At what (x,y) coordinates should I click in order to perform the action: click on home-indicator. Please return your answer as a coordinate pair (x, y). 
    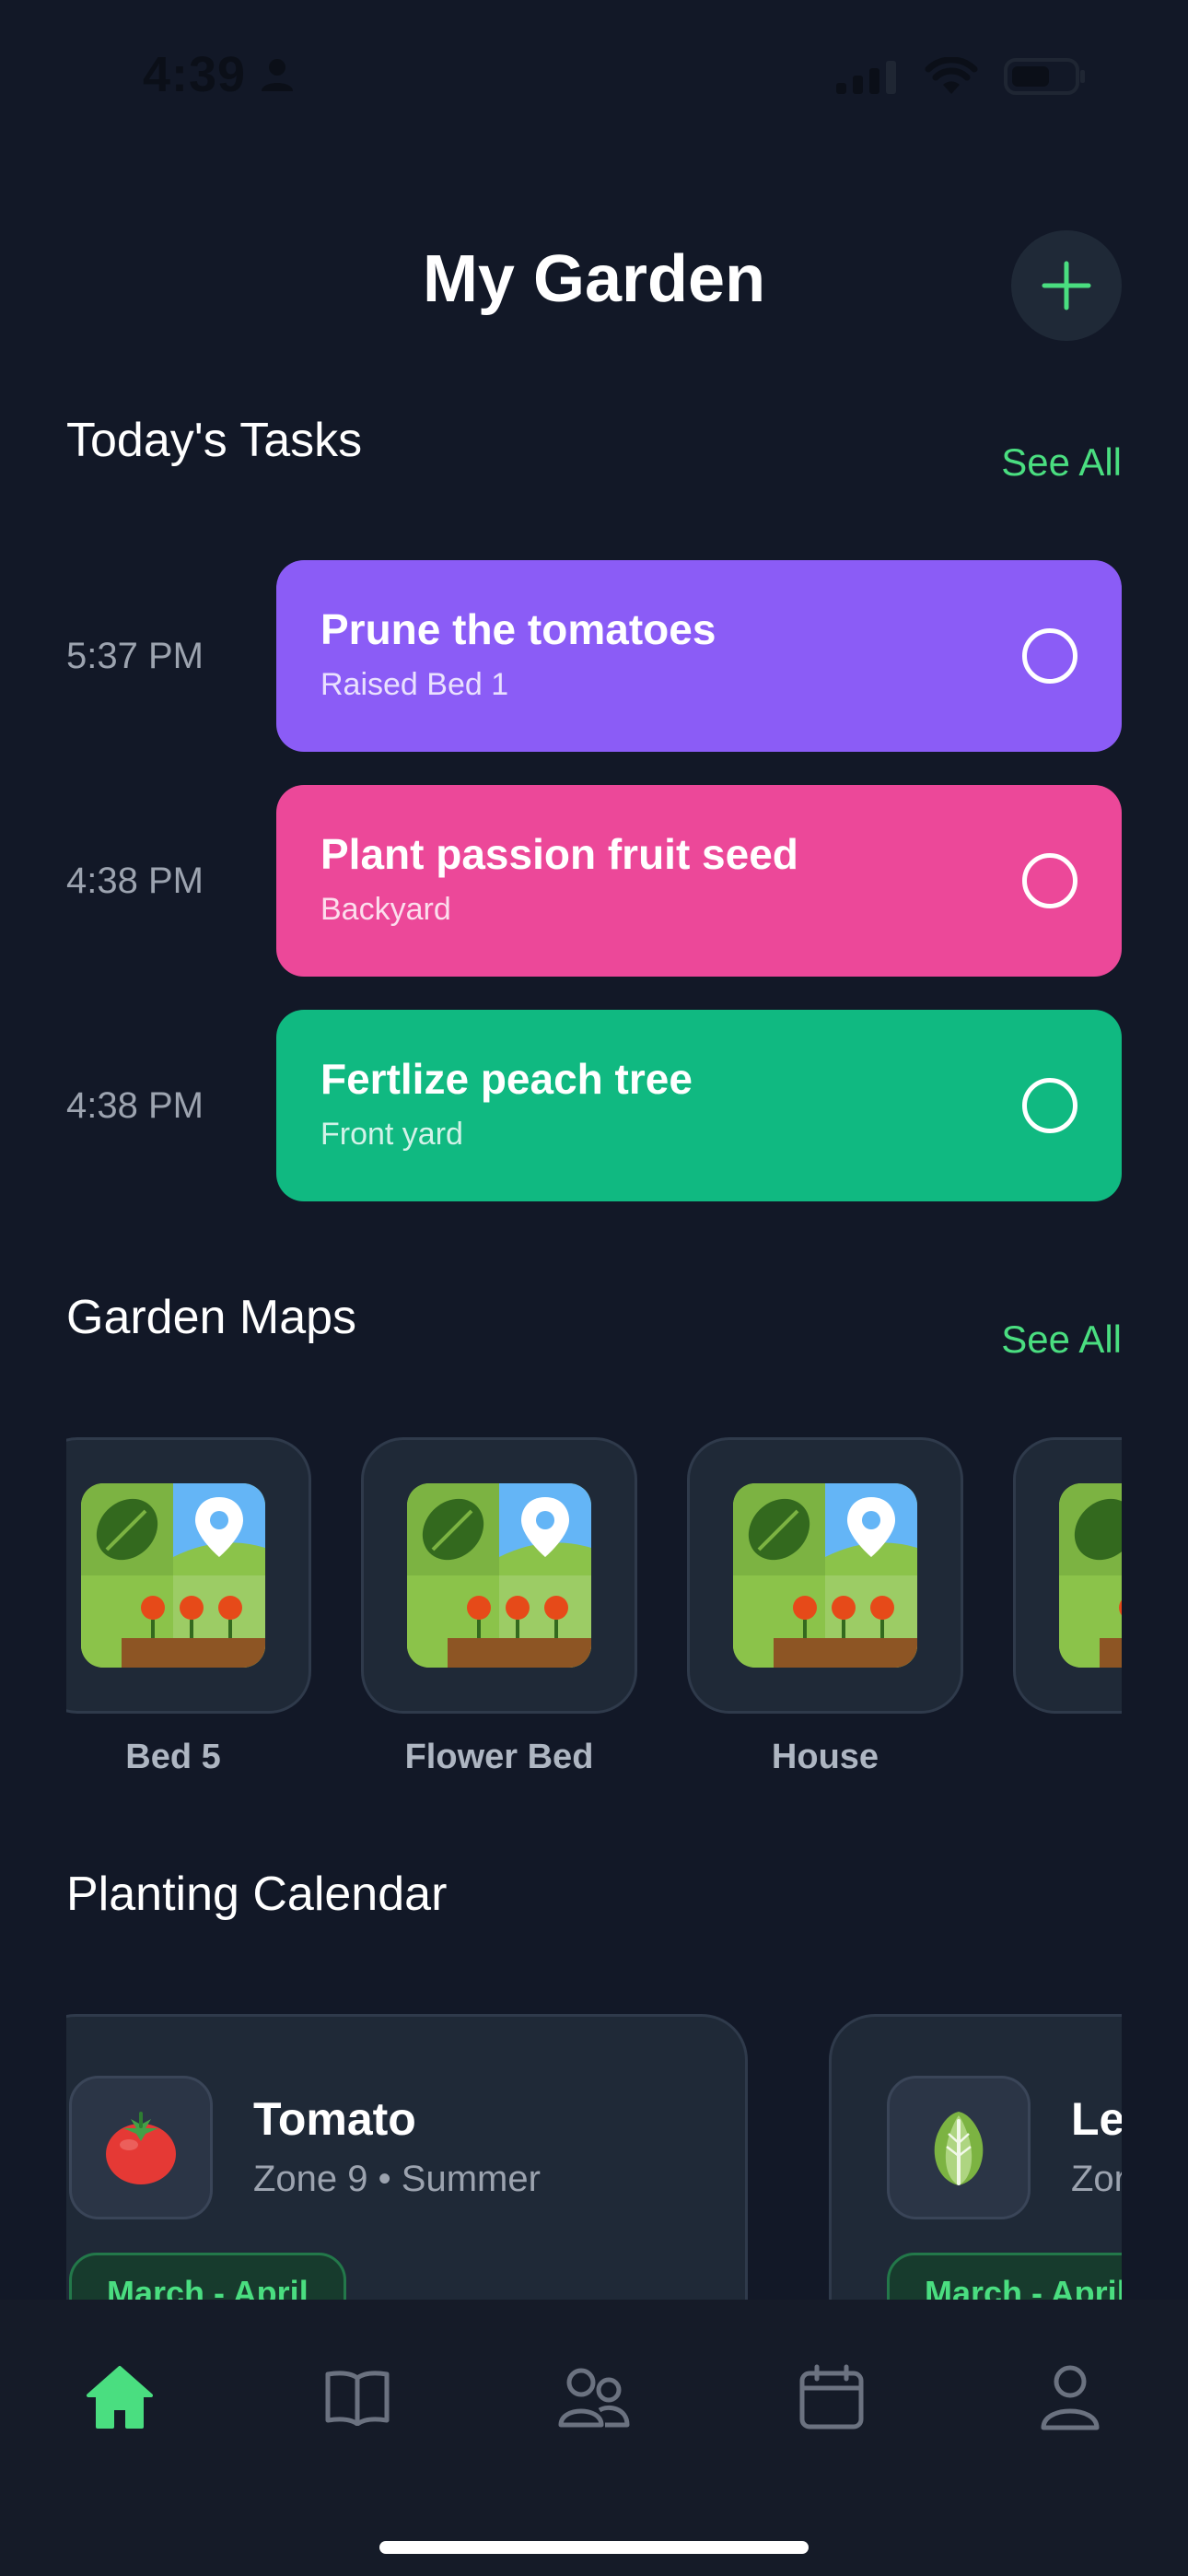
    Looking at the image, I should click on (594, 2547).